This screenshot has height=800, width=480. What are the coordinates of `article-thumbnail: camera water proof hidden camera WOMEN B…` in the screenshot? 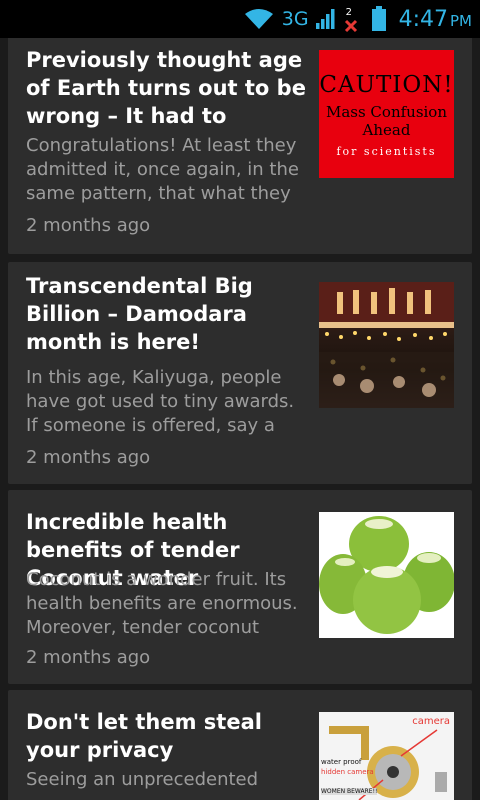 It's located at (386, 756).